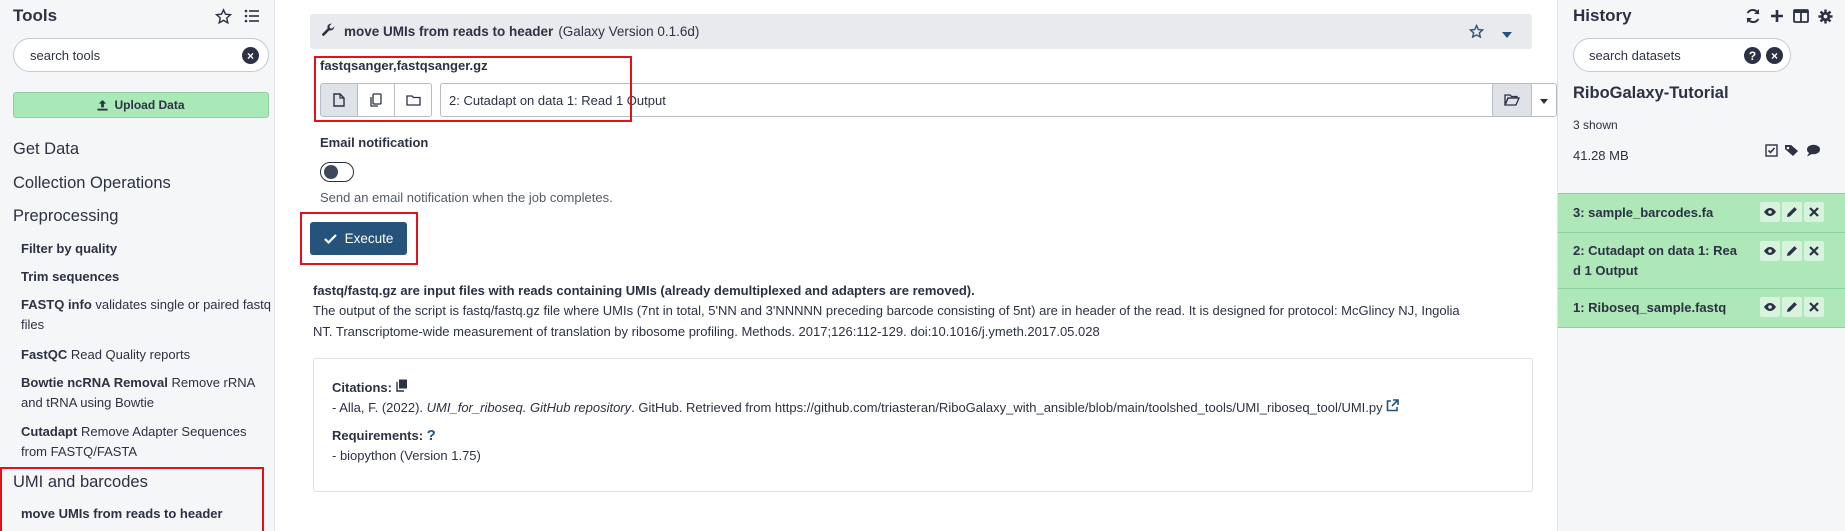 Image resolution: width=1845 pixels, height=531 pixels. I want to click on gear-icon, so click(1825, 16).